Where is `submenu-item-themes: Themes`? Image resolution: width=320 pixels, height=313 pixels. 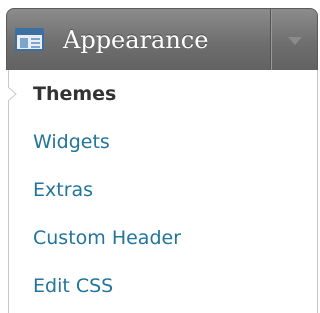 submenu-item-themes: Themes is located at coordinates (162, 94).